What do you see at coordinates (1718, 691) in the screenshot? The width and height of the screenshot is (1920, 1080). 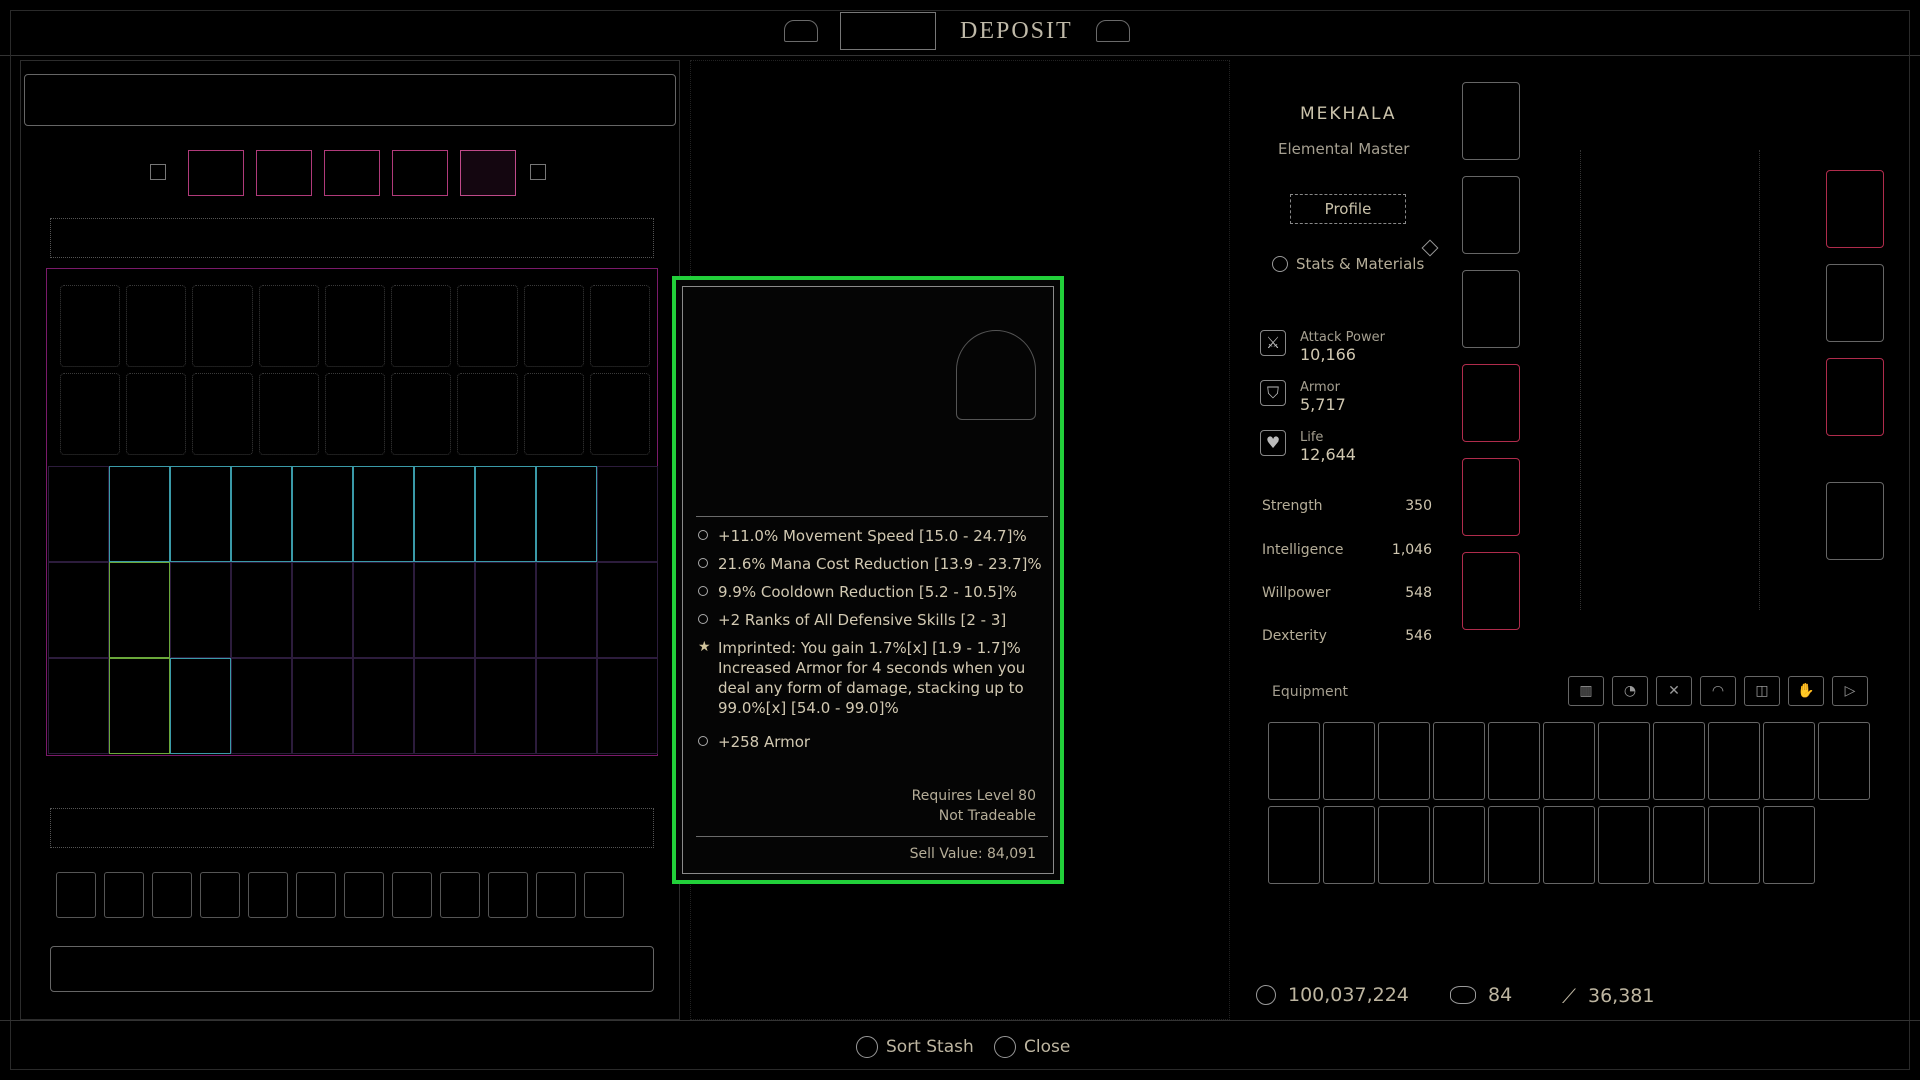 I see `filter-helm-icon: ◠` at bounding box center [1718, 691].